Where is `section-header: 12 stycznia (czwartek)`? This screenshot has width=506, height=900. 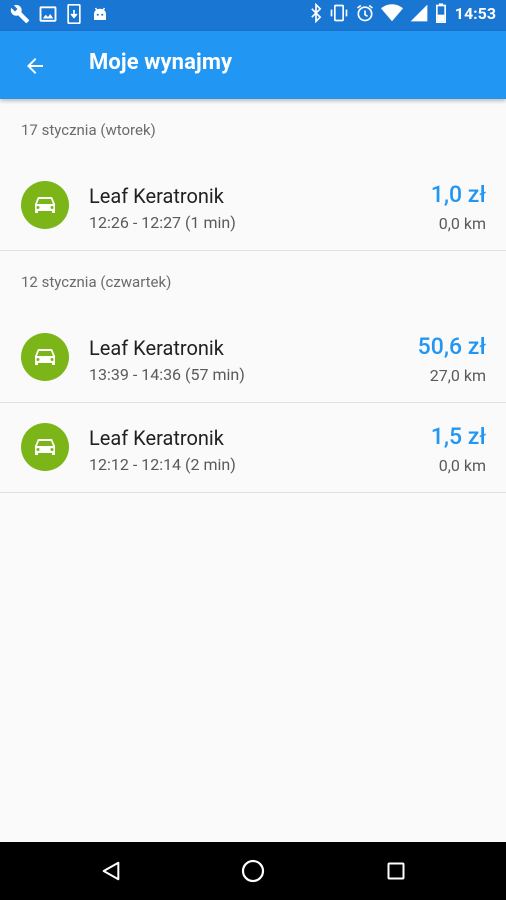 section-header: 12 stycznia (czwartek) is located at coordinates (96, 282).